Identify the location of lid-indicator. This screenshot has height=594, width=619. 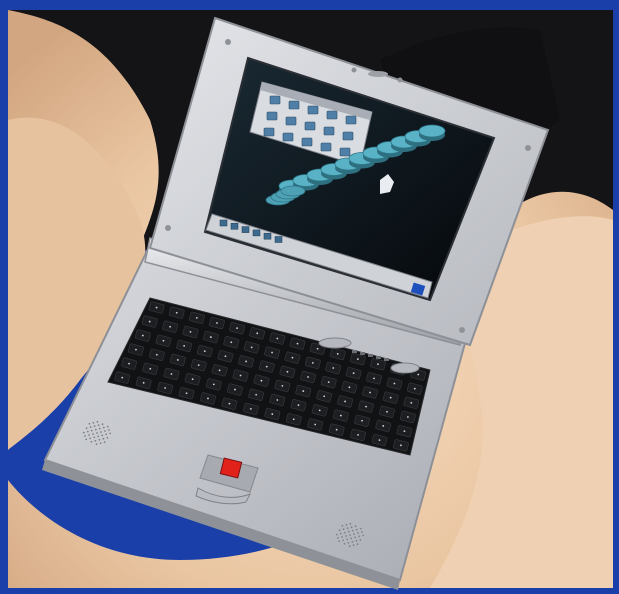
(354, 70).